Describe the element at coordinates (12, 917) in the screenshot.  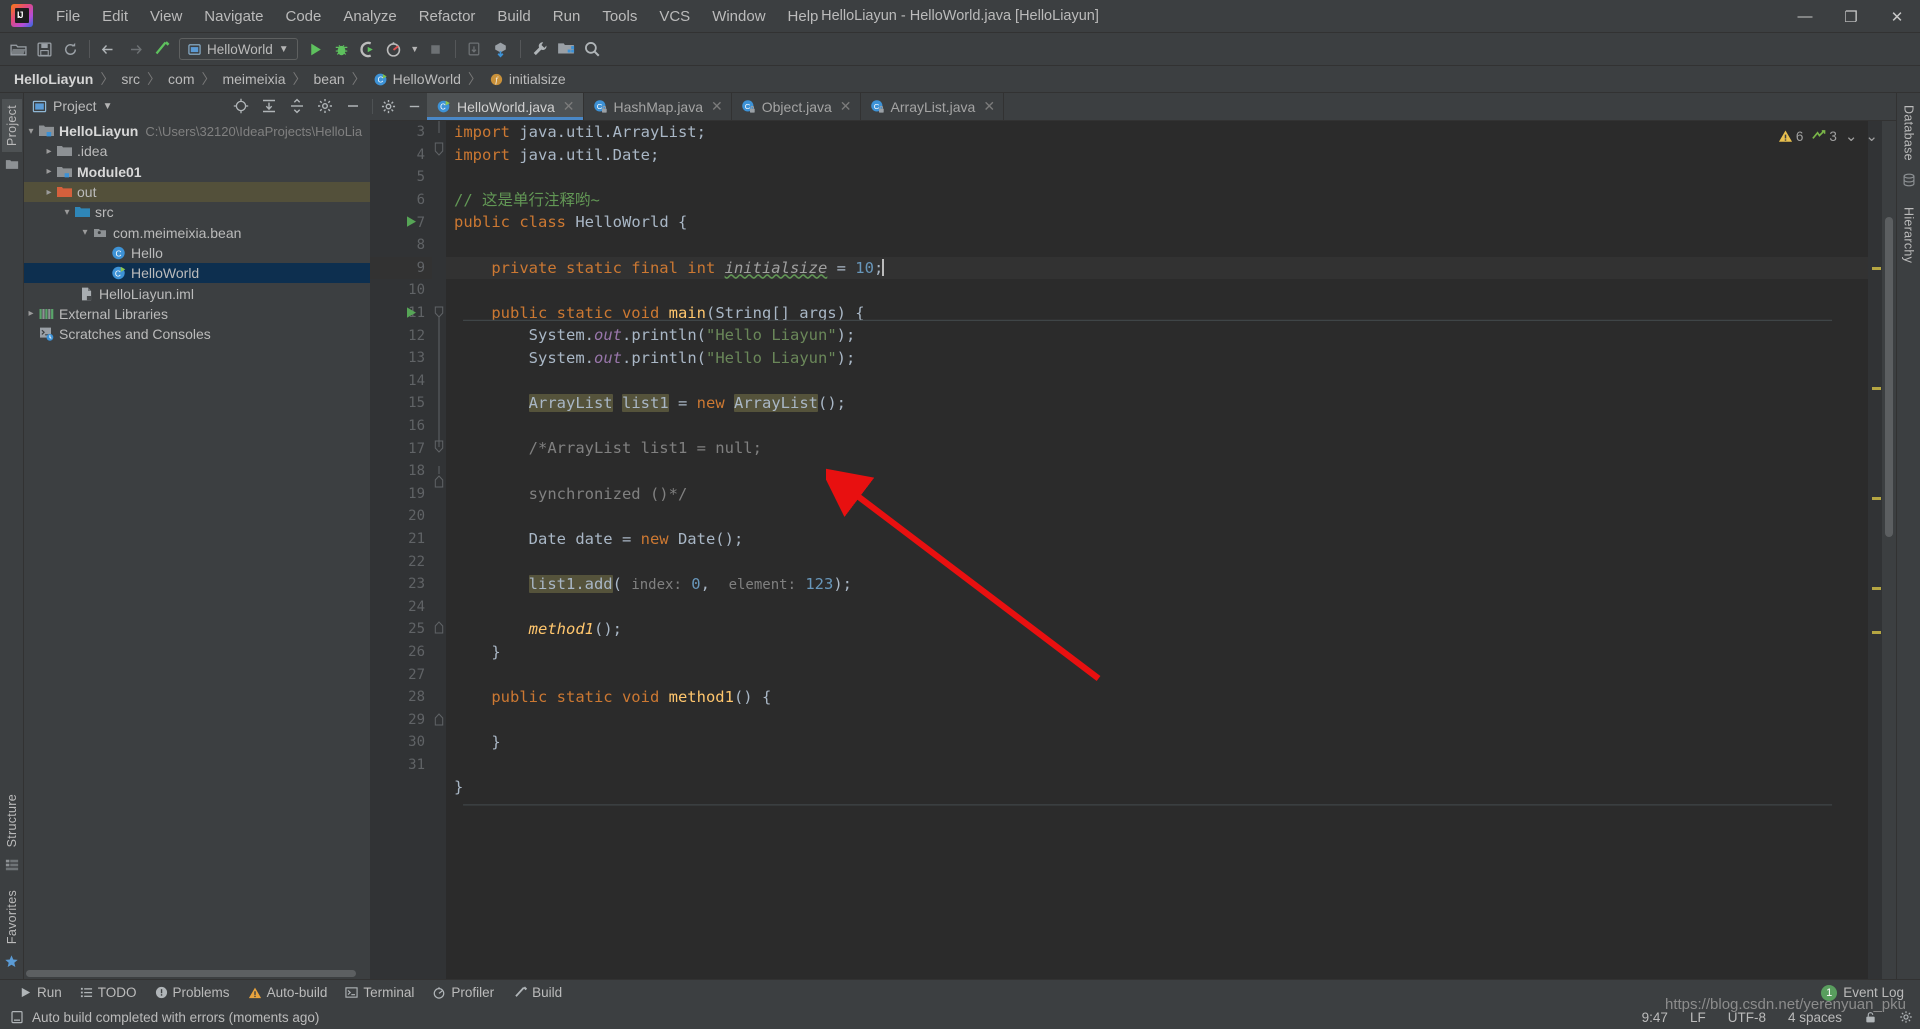
I see `sidebar-item-favorites: Favorites` at that location.